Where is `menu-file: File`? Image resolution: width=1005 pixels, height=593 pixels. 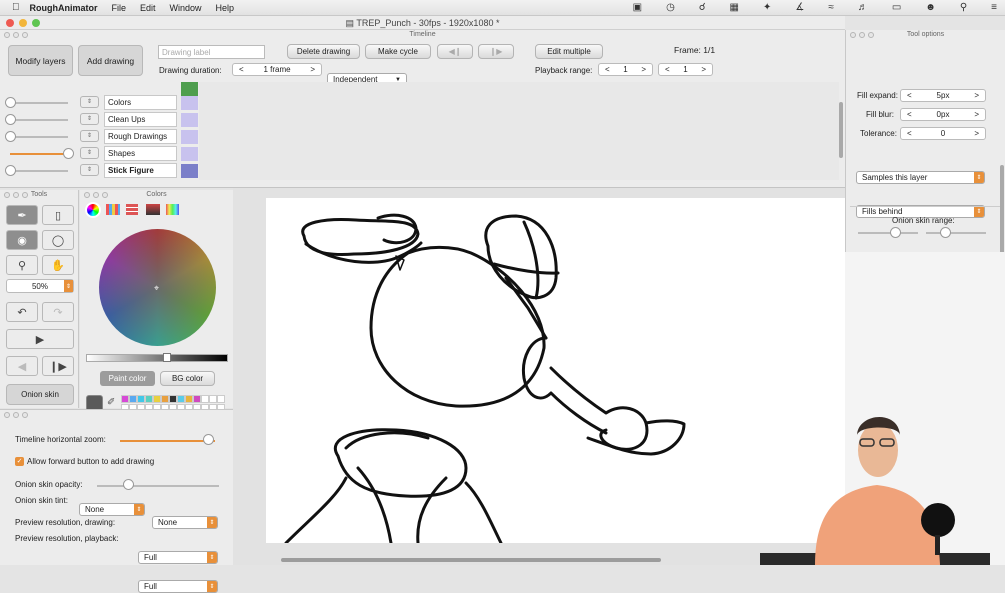
menu-file: File is located at coordinates (119, 8).